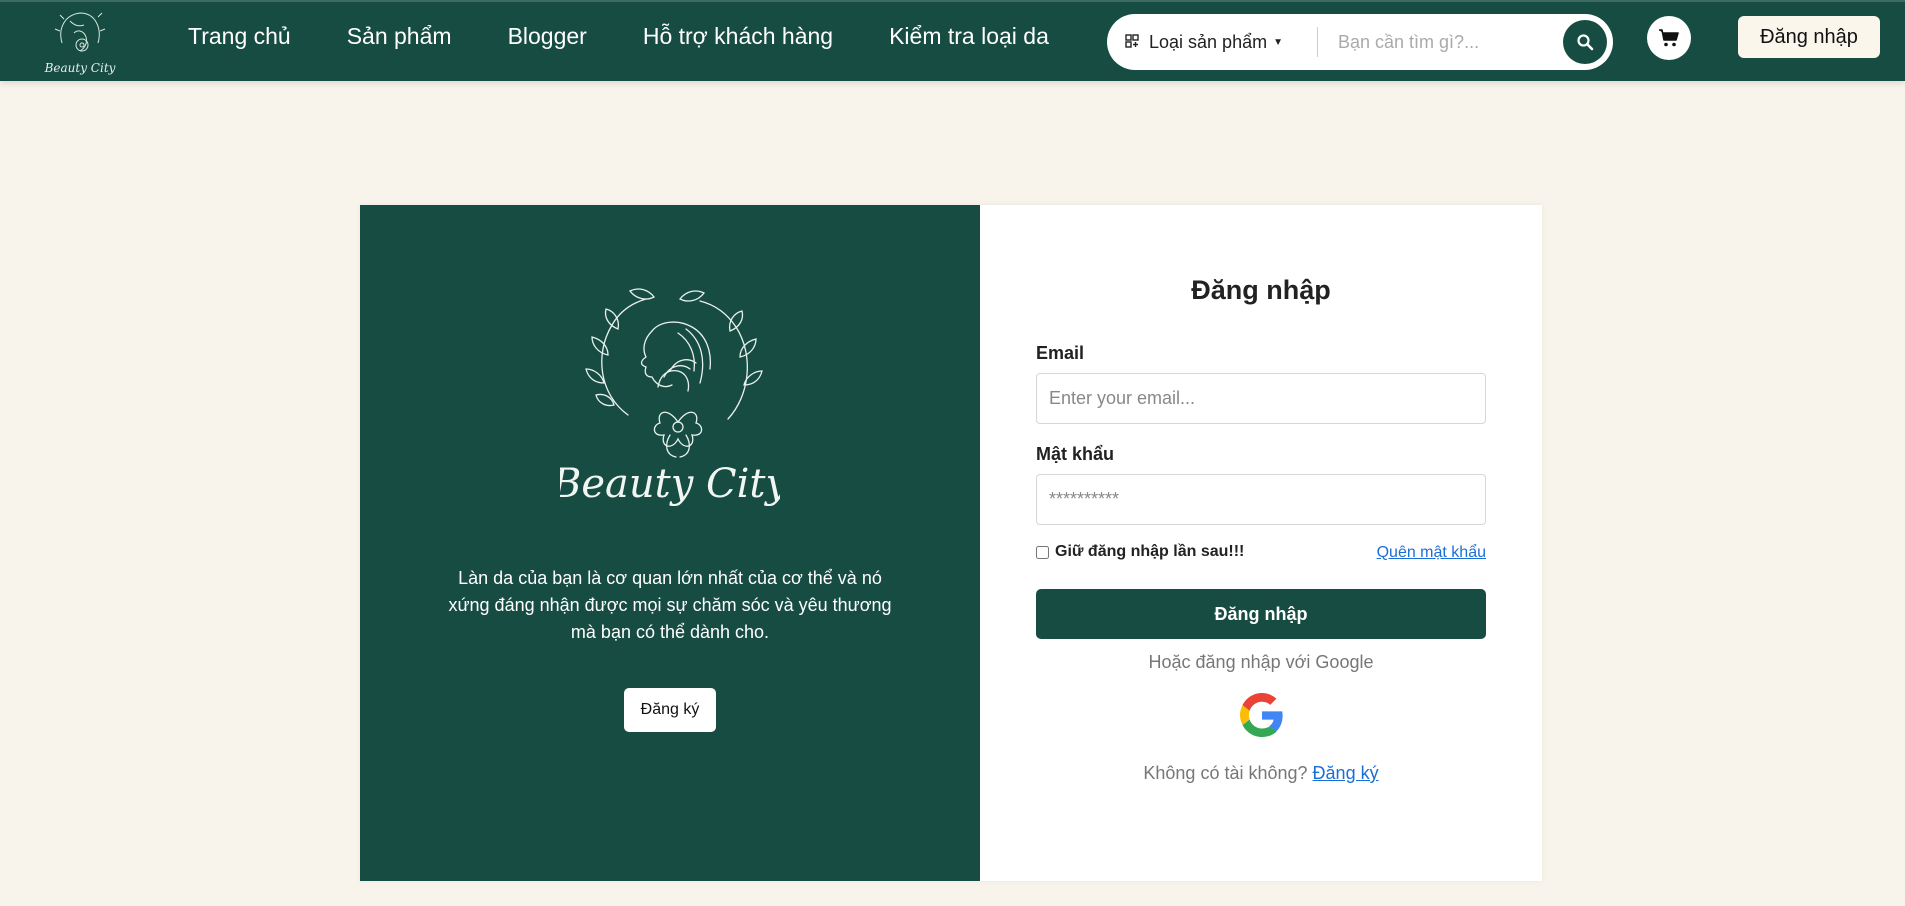 The width and height of the screenshot is (1905, 906). I want to click on nav-link-blogger: Blogger, so click(547, 36).